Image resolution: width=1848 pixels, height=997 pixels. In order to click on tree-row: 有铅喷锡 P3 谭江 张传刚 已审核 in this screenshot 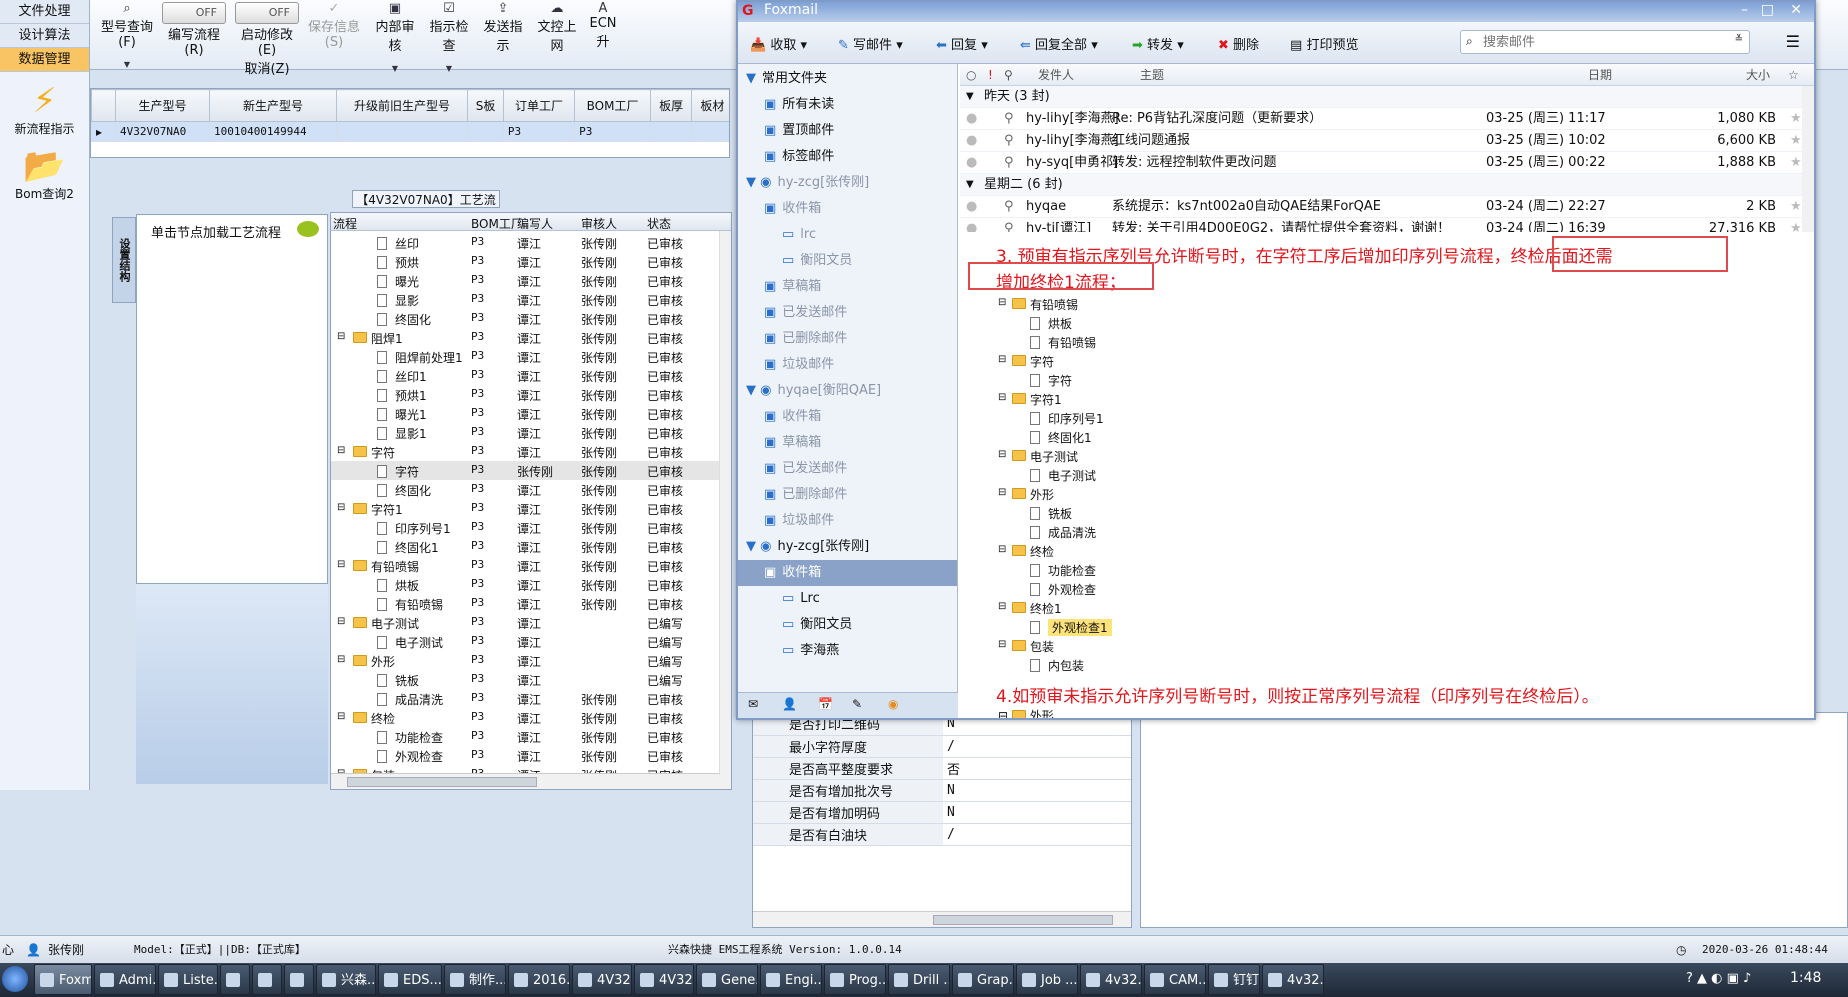, I will do `click(531, 603)`.